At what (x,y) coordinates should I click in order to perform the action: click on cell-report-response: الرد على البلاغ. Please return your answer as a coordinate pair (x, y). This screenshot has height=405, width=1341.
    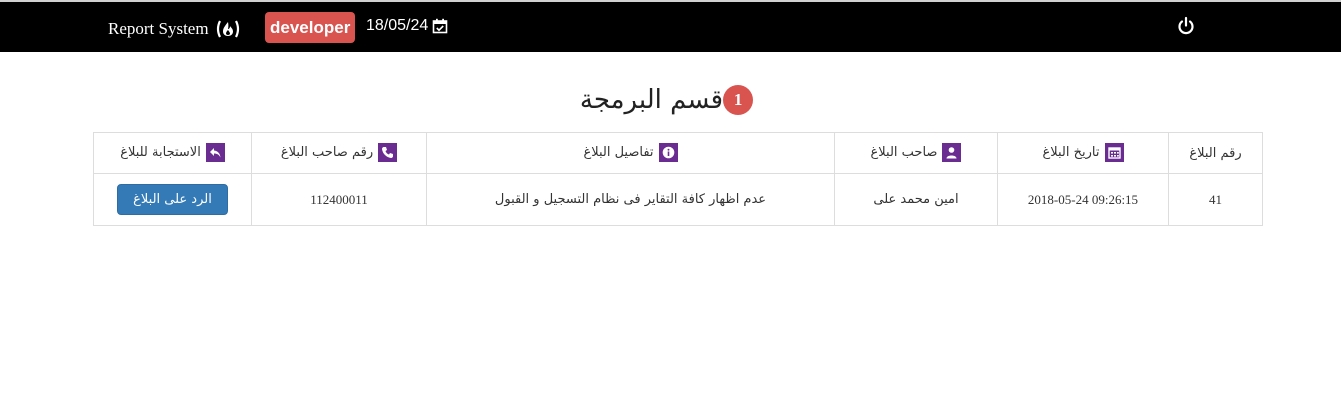
    Looking at the image, I should click on (172, 199).